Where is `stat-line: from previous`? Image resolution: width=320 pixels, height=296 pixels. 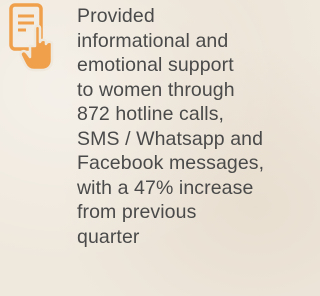
stat-line: from previous is located at coordinates (137, 212).